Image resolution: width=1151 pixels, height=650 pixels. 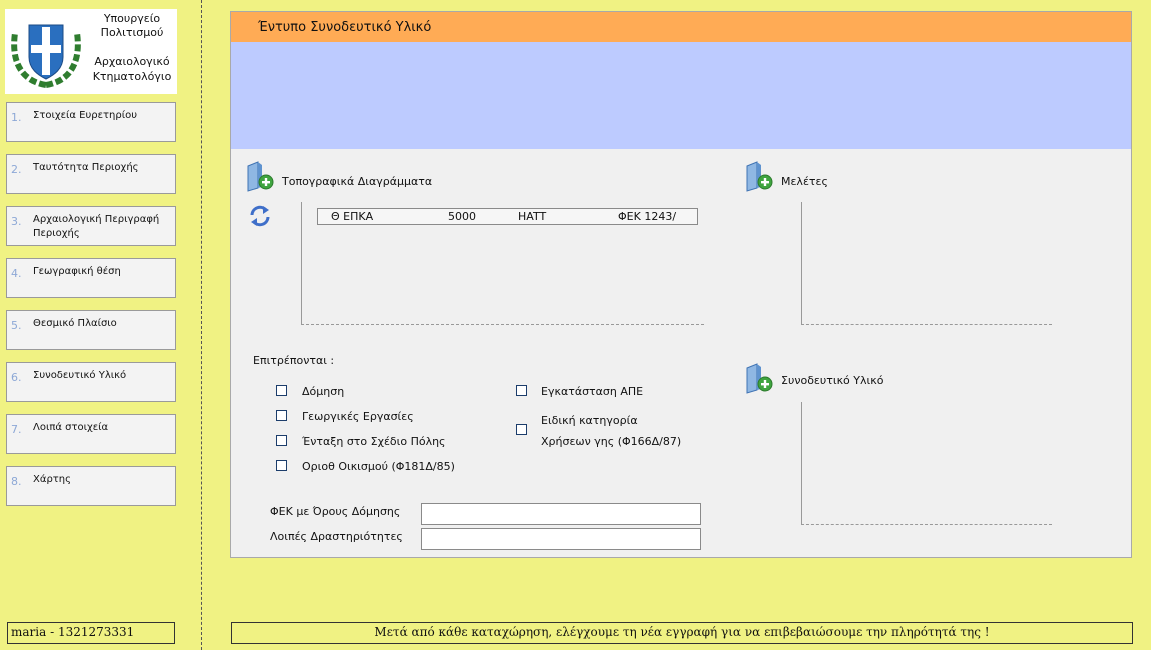 What do you see at coordinates (281, 440) in the screenshot?
I see `checkbox-city-plan` at bounding box center [281, 440].